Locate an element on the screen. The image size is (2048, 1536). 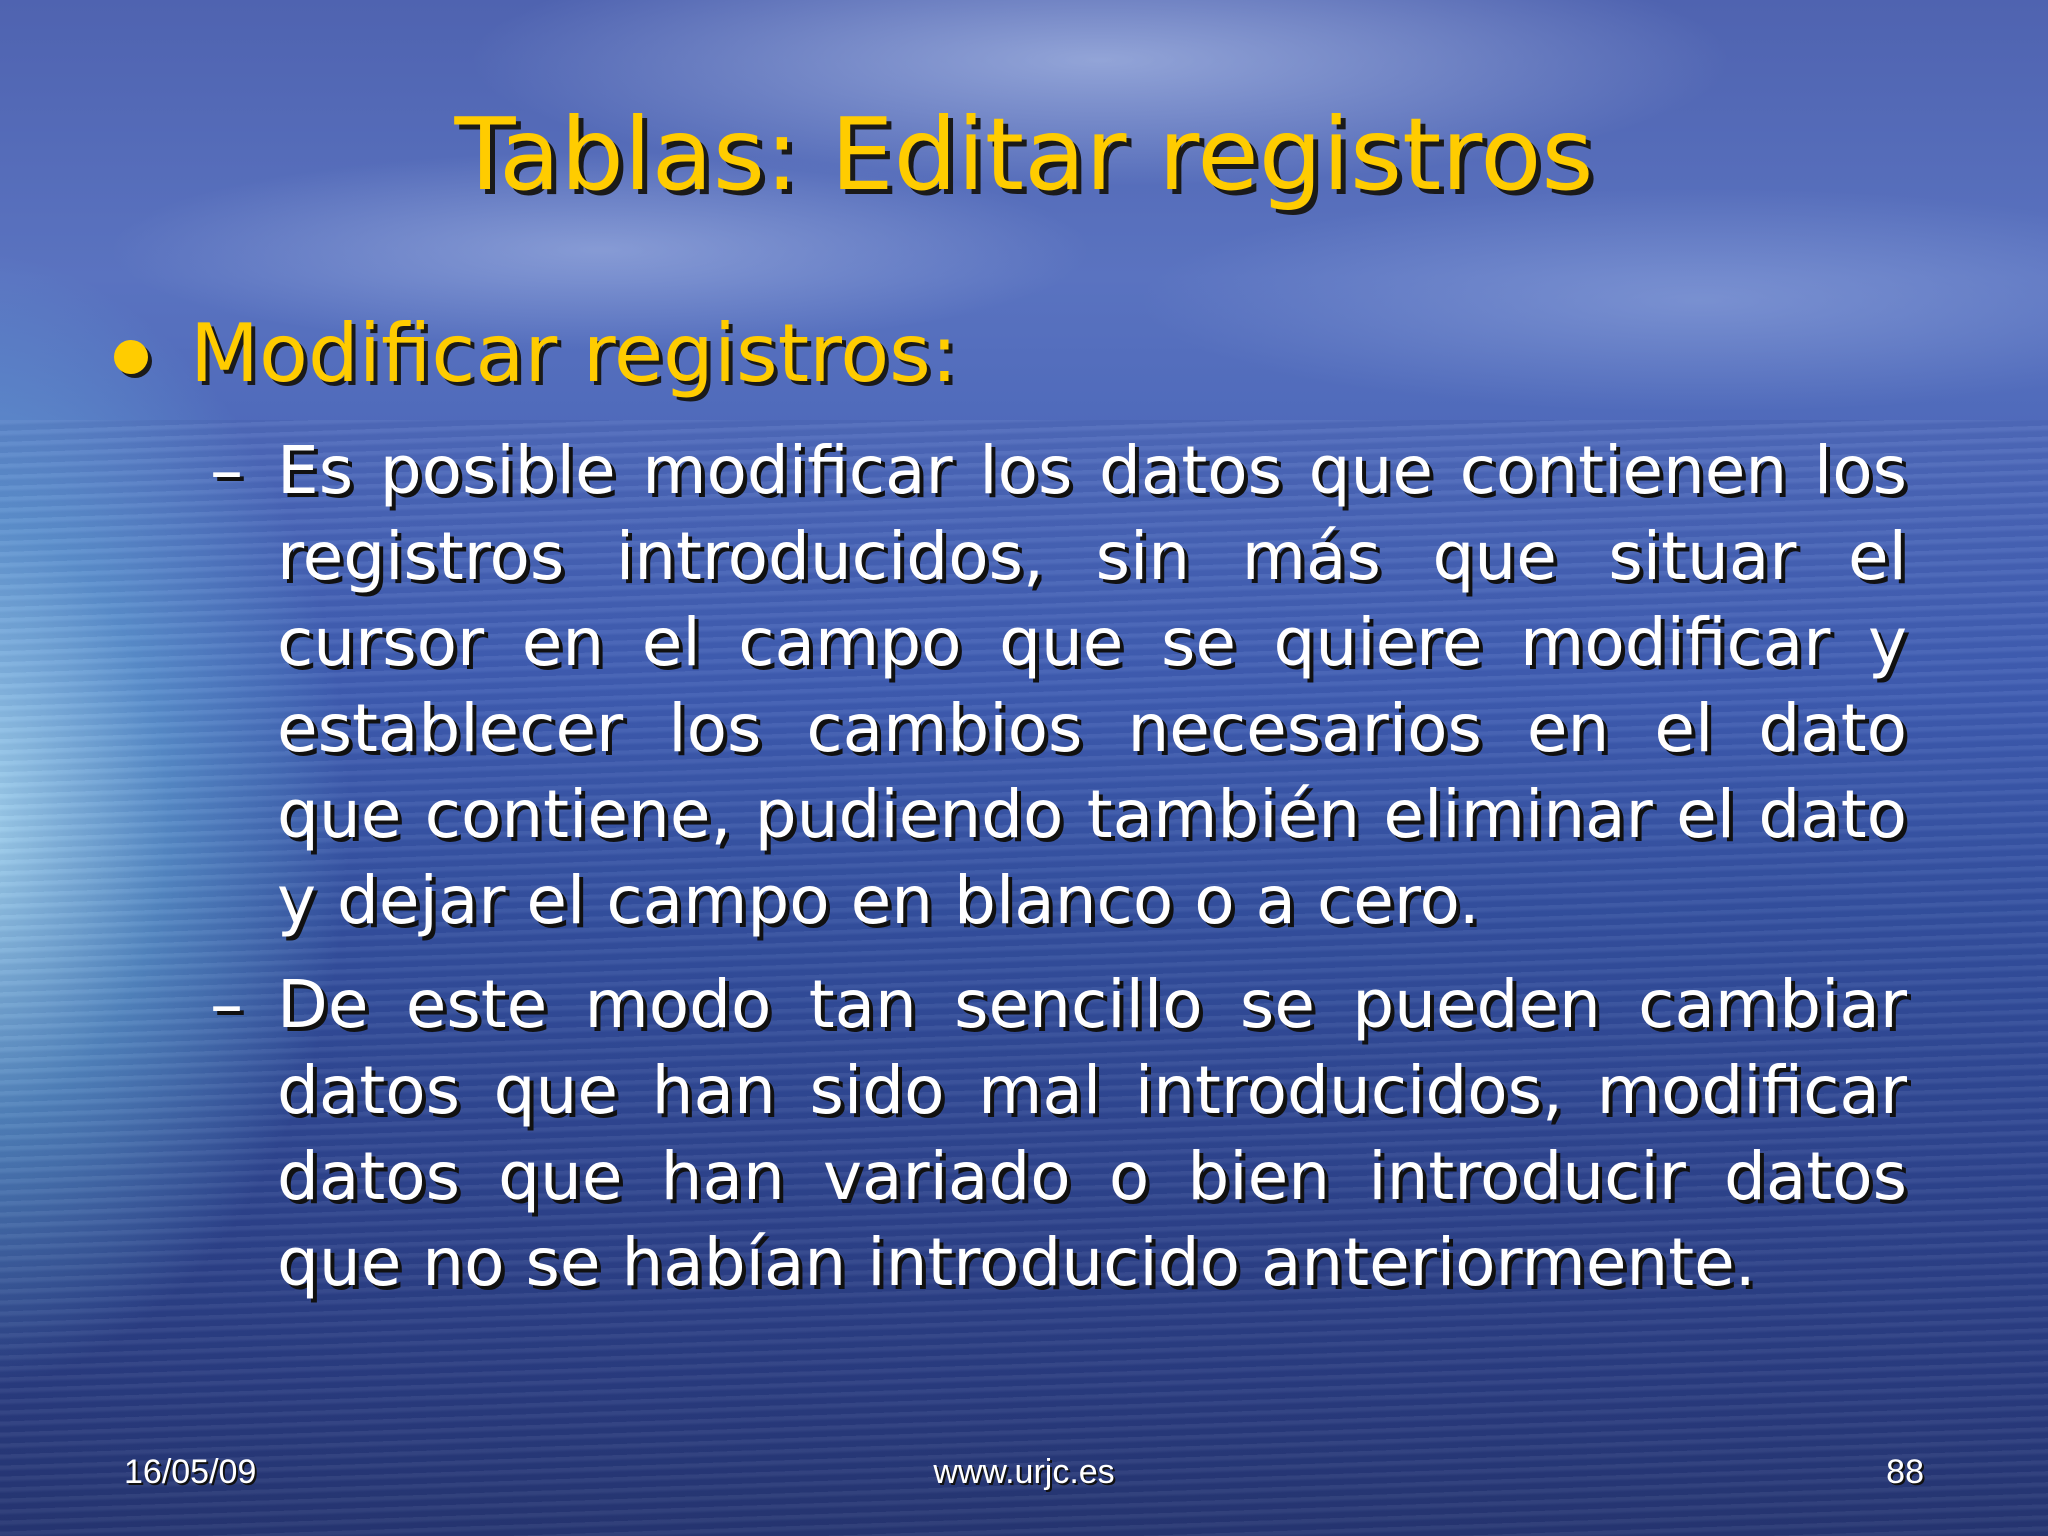
slide-title: Tablas: Editar registros is located at coordinates (1024, 154).